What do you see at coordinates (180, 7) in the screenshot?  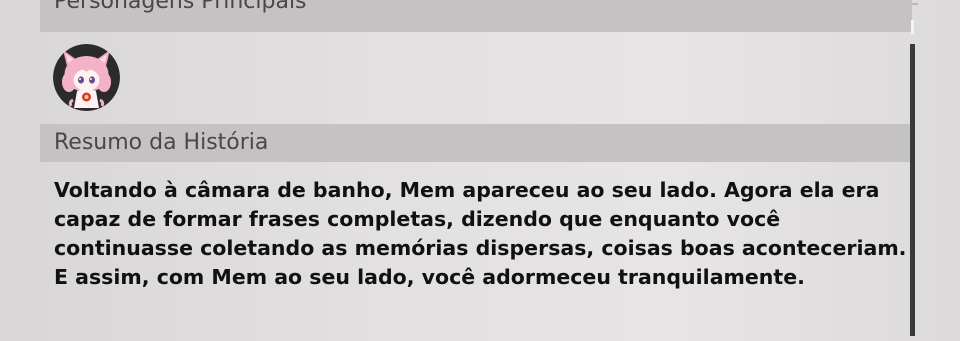 I see `main-characters-title: Personagens Principais` at bounding box center [180, 7].